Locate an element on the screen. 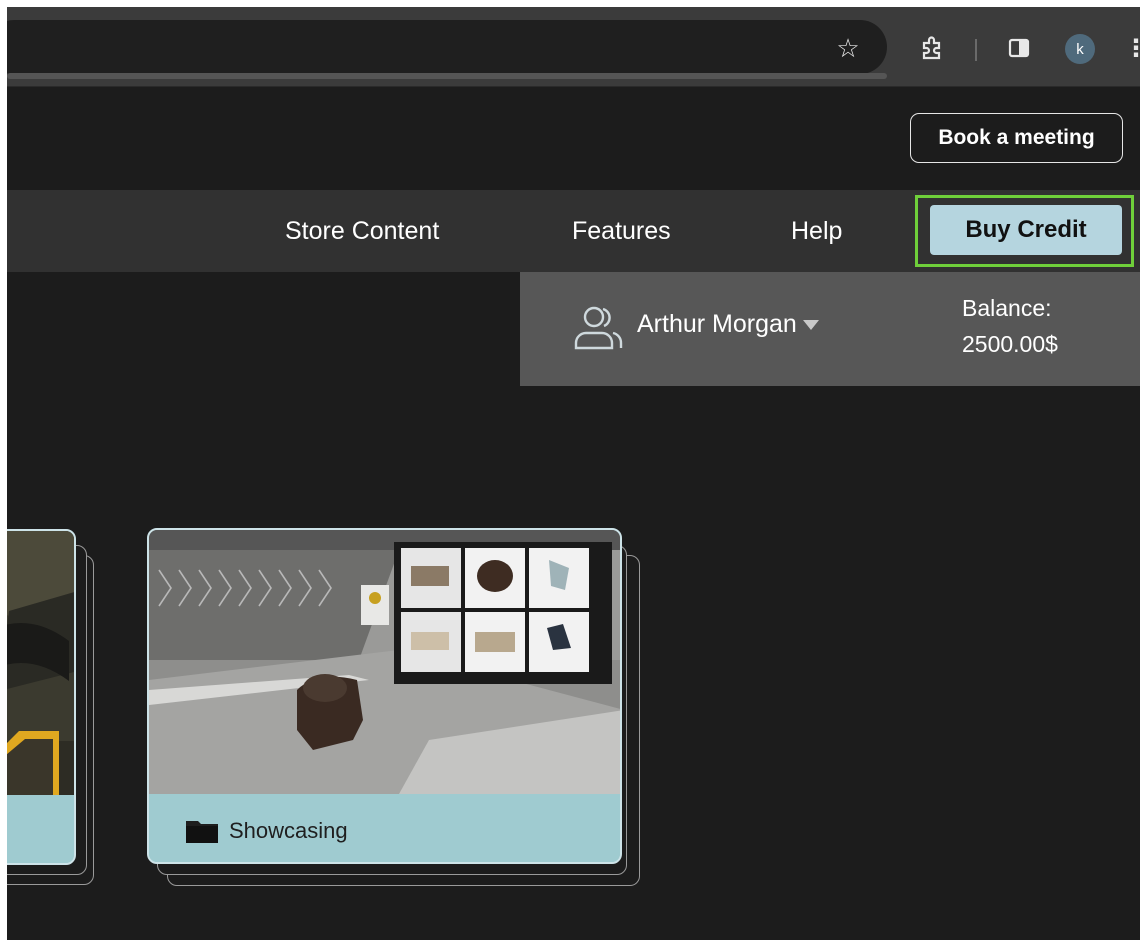  star-icon: ☆ is located at coordinates (848, 48).